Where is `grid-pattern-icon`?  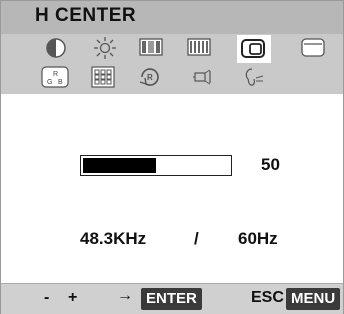
grid-pattern-icon is located at coordinates (103, 77).